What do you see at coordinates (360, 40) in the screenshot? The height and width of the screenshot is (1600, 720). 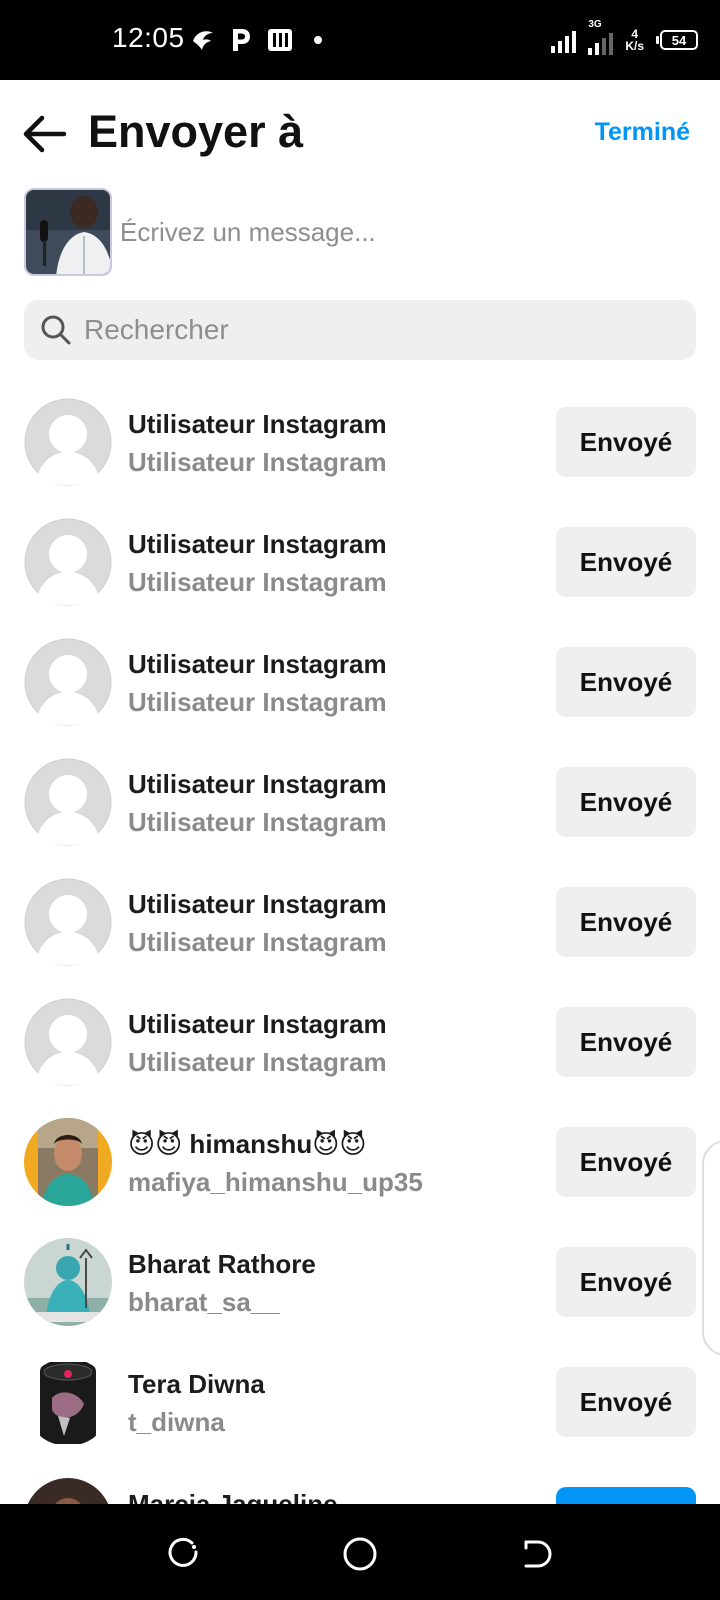 I see `status-bar: 12:05 3G 4 K/s 54` at bounding box center [360, 40].